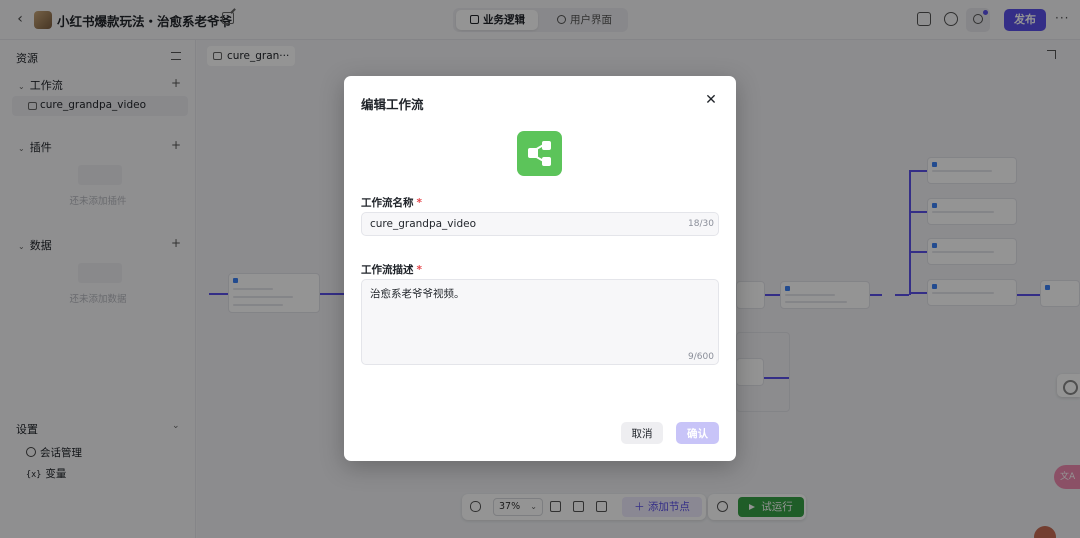 This screenshot has width=1080, height=538. What do you see at coordinates (392, 203) in the screenshot?
I see `name-field-label: 工作流名称 *` at bounding box center [392, 203].